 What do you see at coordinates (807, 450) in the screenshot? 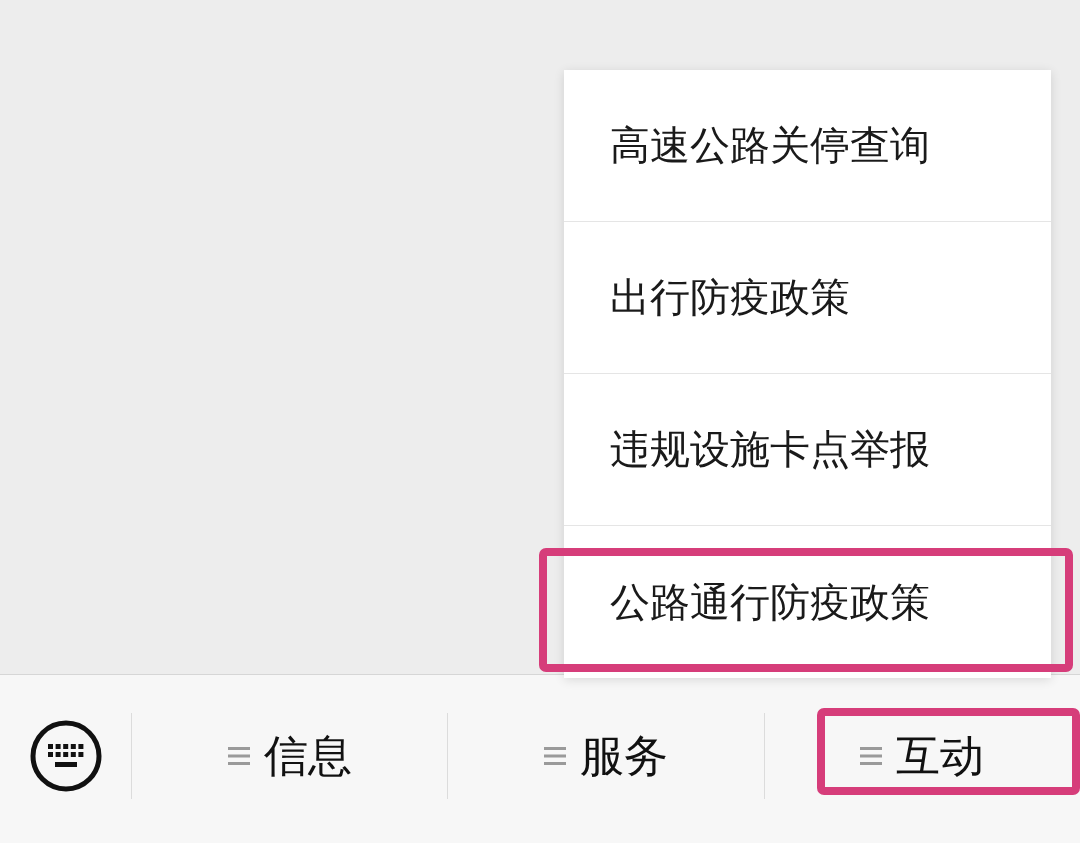
I see `menu-item: 违规设施卡点举报` at bounding box center [807, 450].